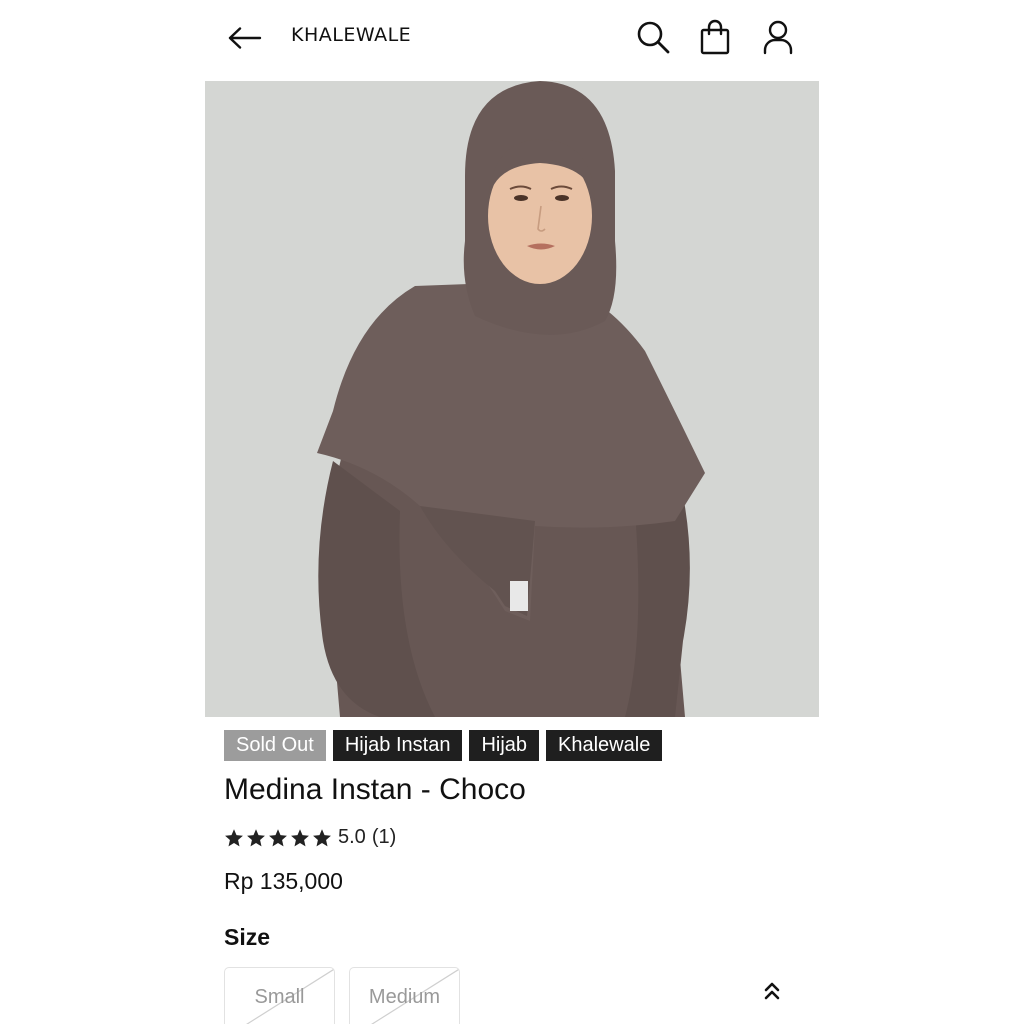 Image resolution: width=1024 pixels, height=1024 pixels. I want to click on back-button, so click(245, 38).